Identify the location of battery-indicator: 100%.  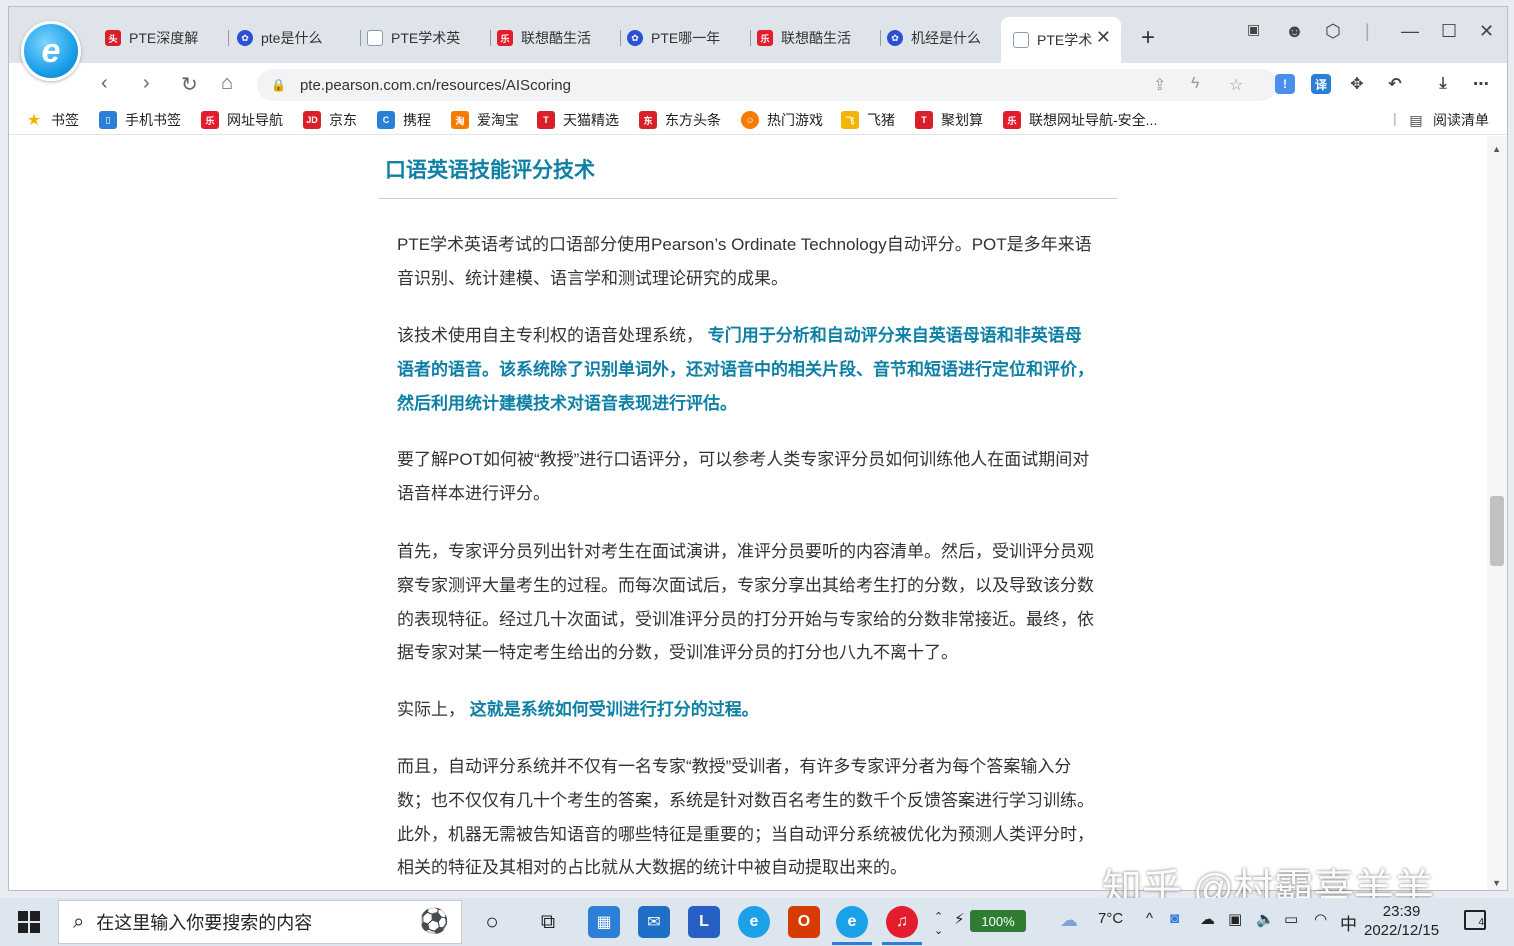
(998, 921).